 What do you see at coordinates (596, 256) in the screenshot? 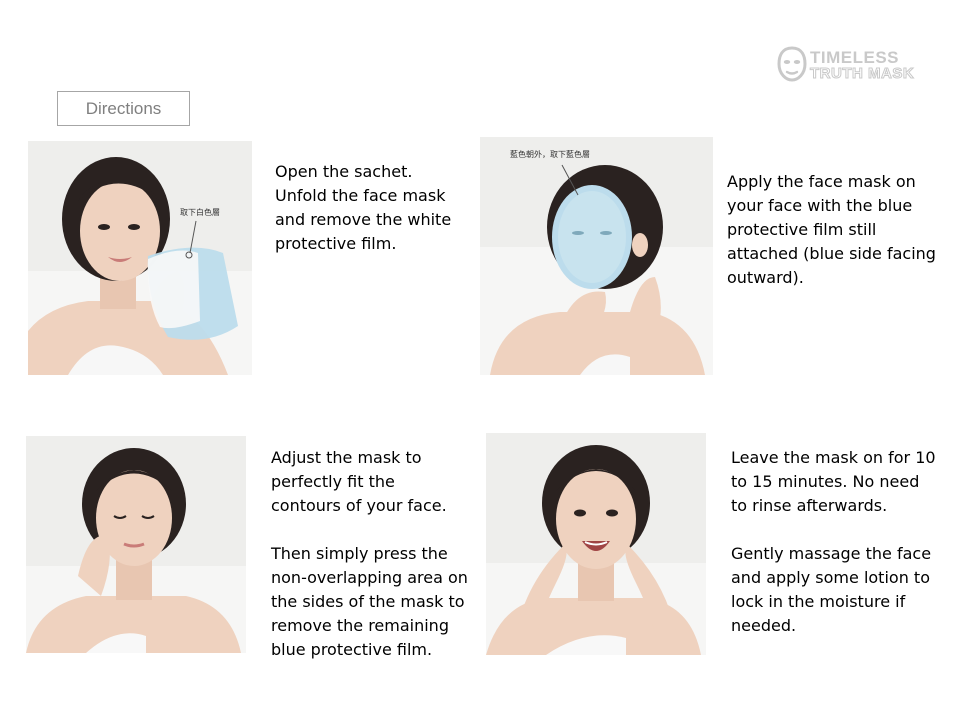
I see `step-2-photo: 藍色朝外，取下藍色層` at bounding box center [596, 256].